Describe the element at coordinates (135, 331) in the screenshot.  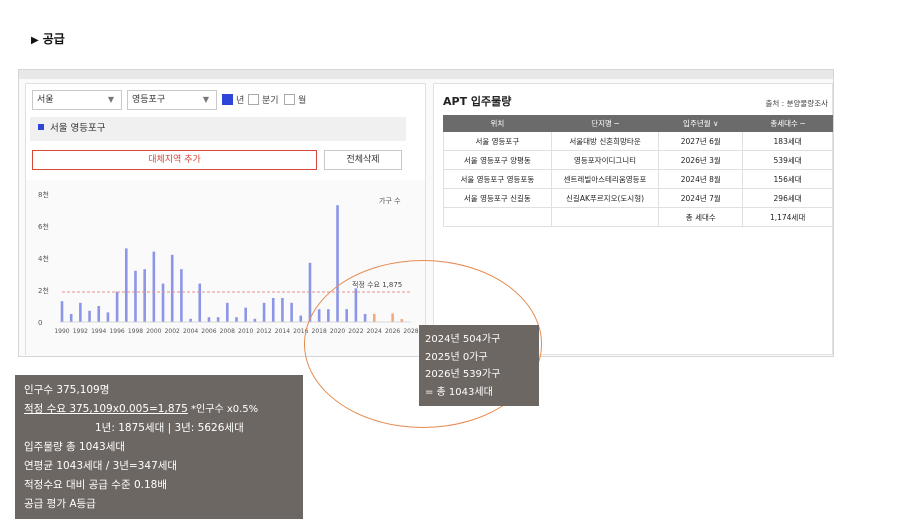
I see `x-tick-label: 1998` at that location.